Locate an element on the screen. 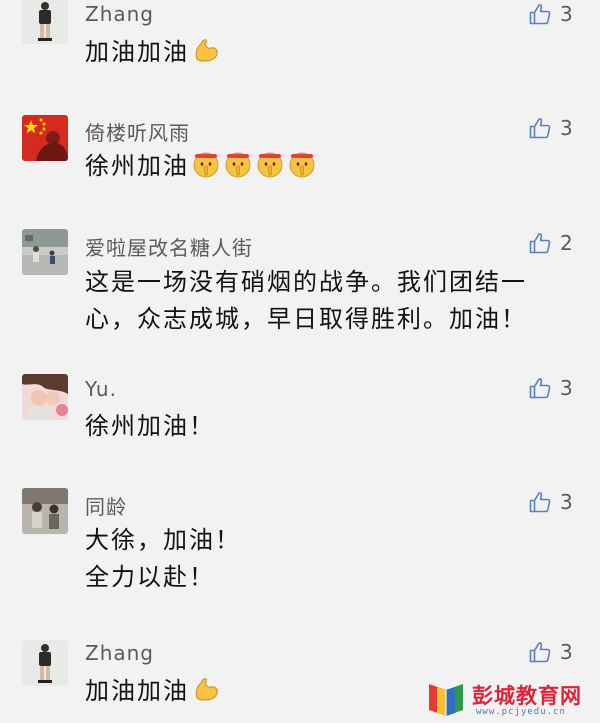  like-button: 2 is located at coordinates (550, 243).